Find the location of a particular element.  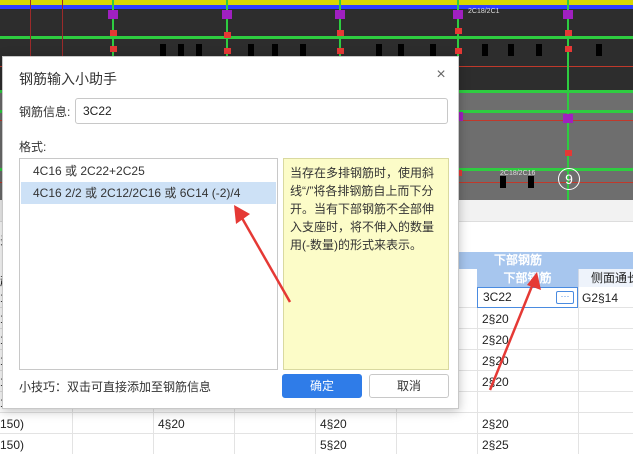

header-group-filler is located at coordinates (605, 260).